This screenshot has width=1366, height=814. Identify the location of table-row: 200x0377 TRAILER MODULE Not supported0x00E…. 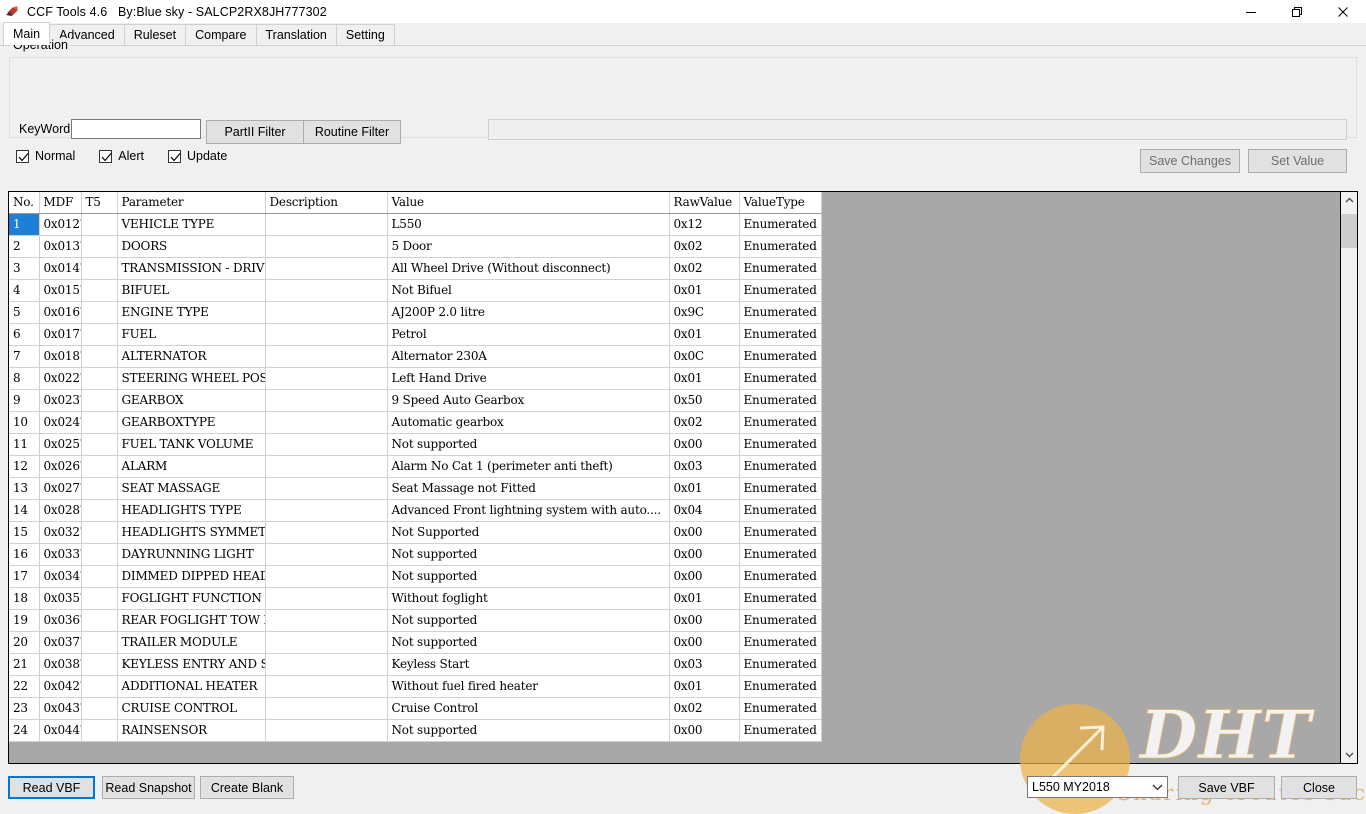
(415, 642).